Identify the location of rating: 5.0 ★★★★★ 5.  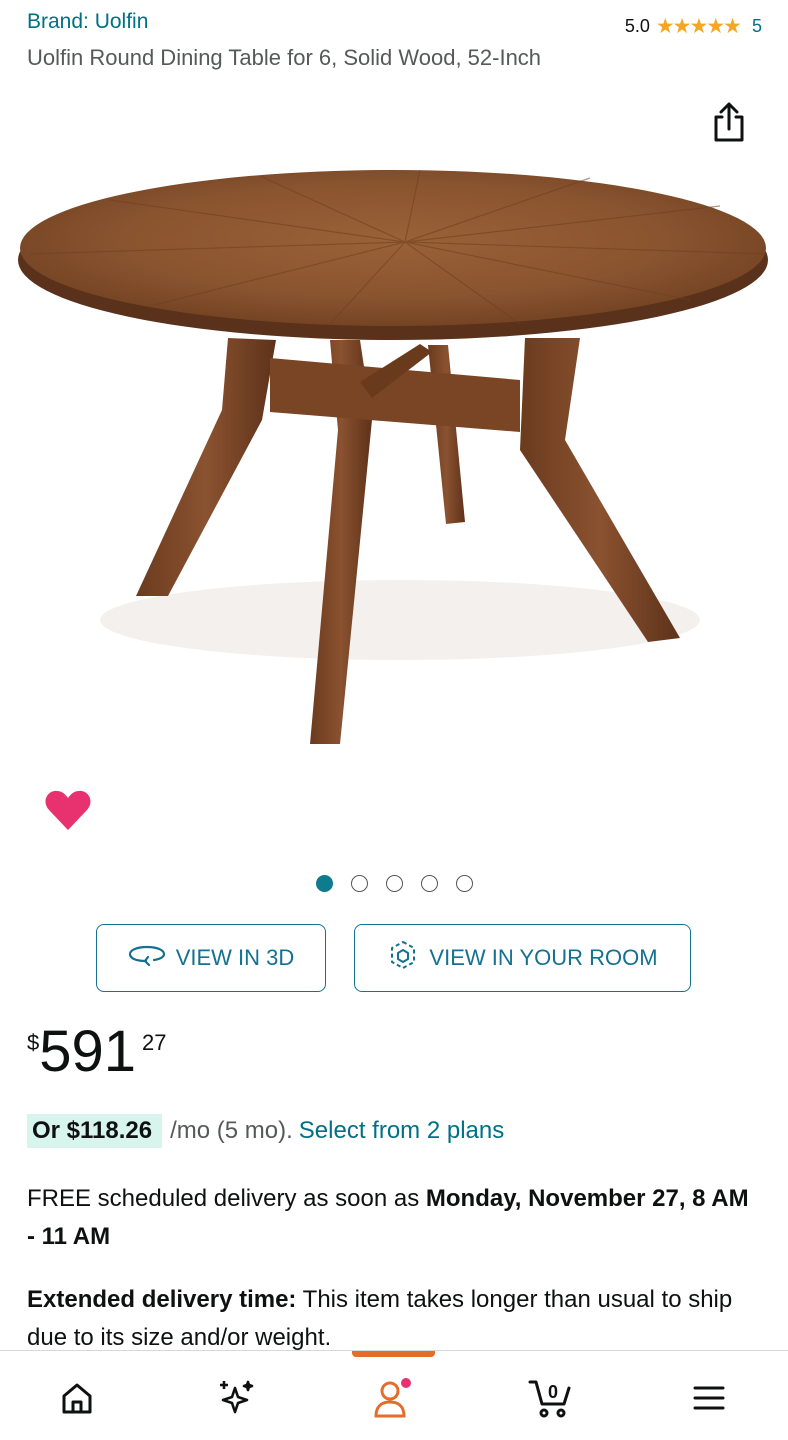
(693, 26).